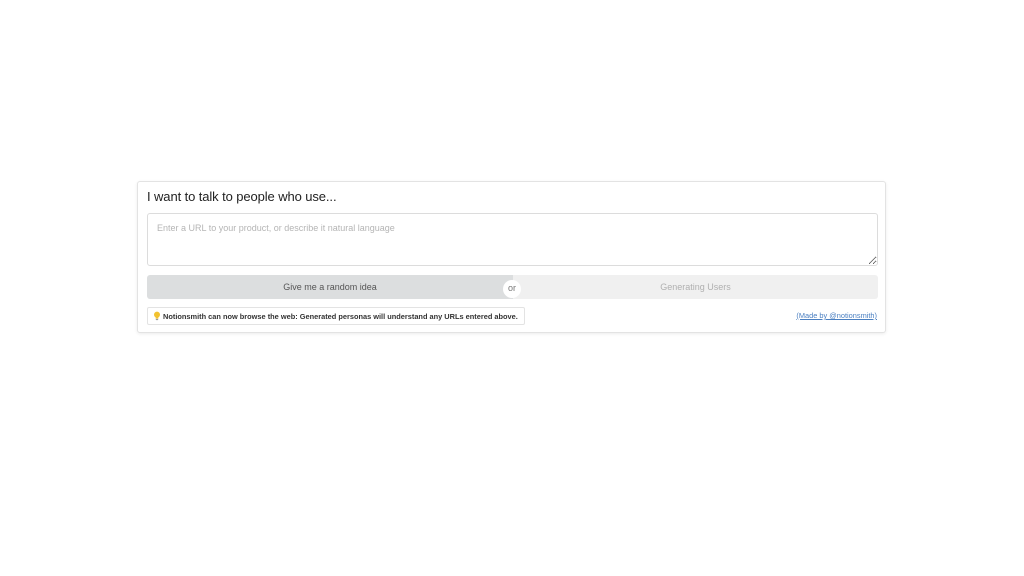  I want to click on product-url-input, so click(512, 239).